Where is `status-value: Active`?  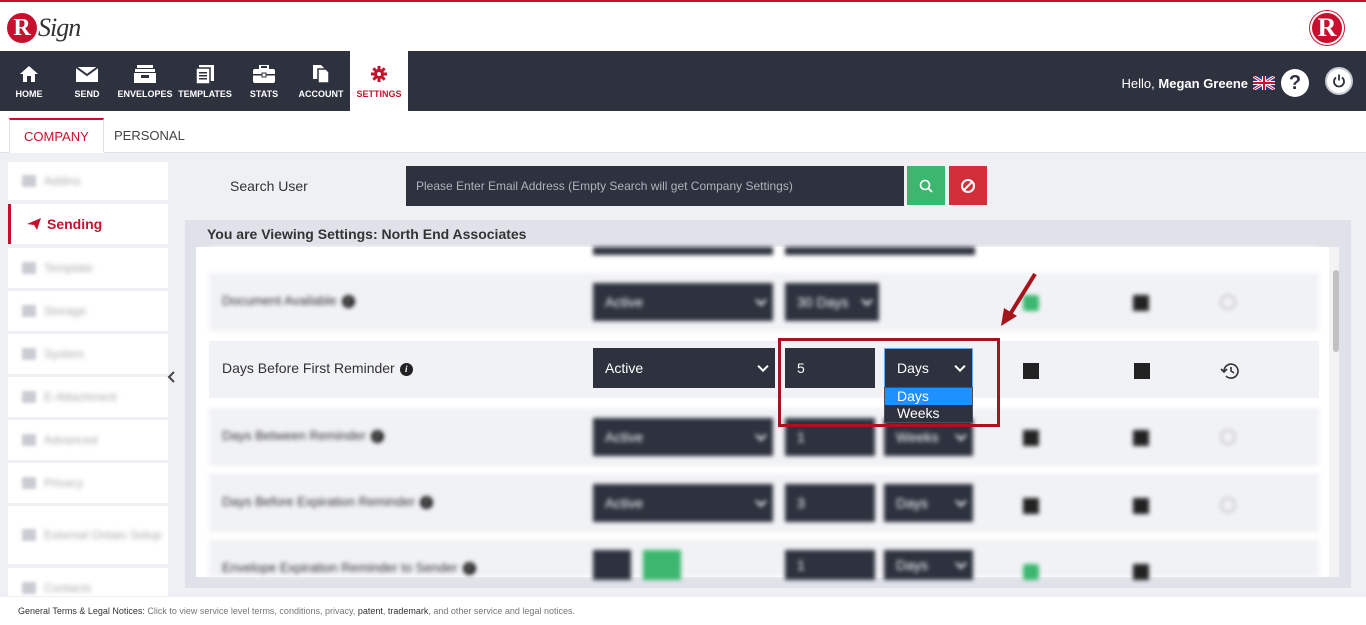 status-value: Active is located at coordinates (624, 368).